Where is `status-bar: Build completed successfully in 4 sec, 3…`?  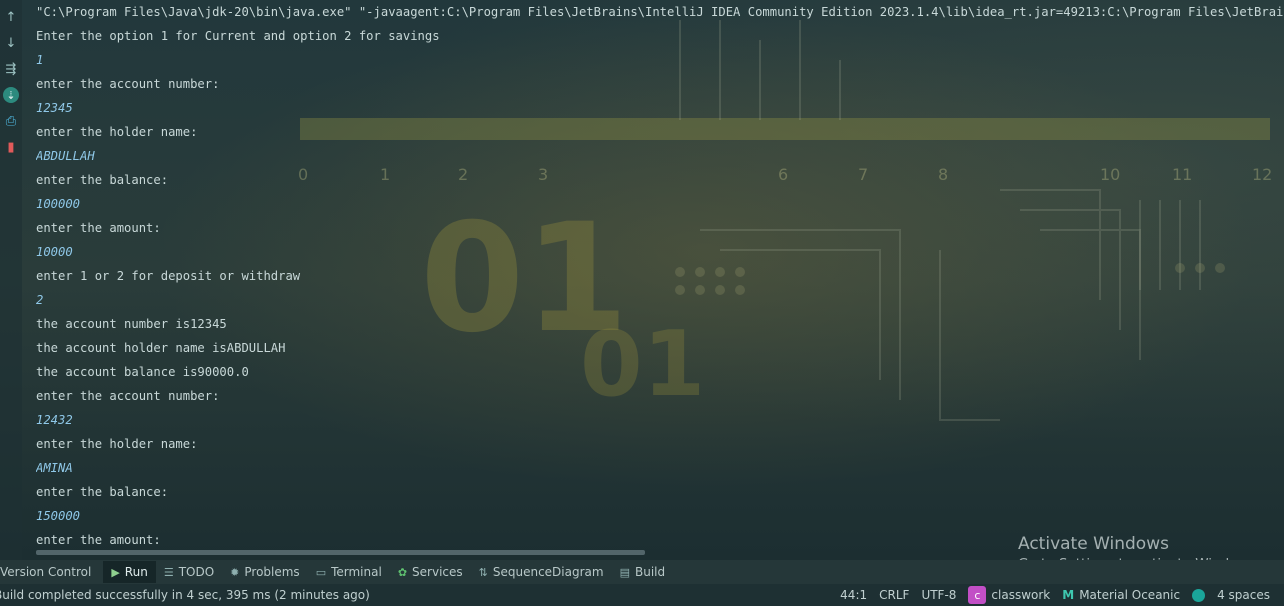
status-bar: Build completed successfully in 4 sec, 3… is located at coordinates (642, 595).